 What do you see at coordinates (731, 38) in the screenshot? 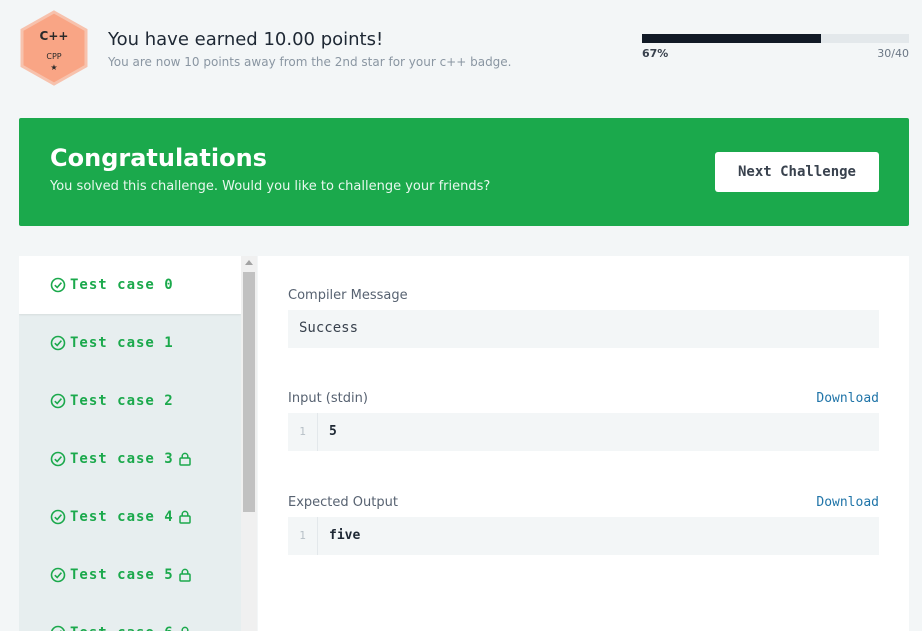
I see `badge-progress-fill` at bounding box center [731, 38].